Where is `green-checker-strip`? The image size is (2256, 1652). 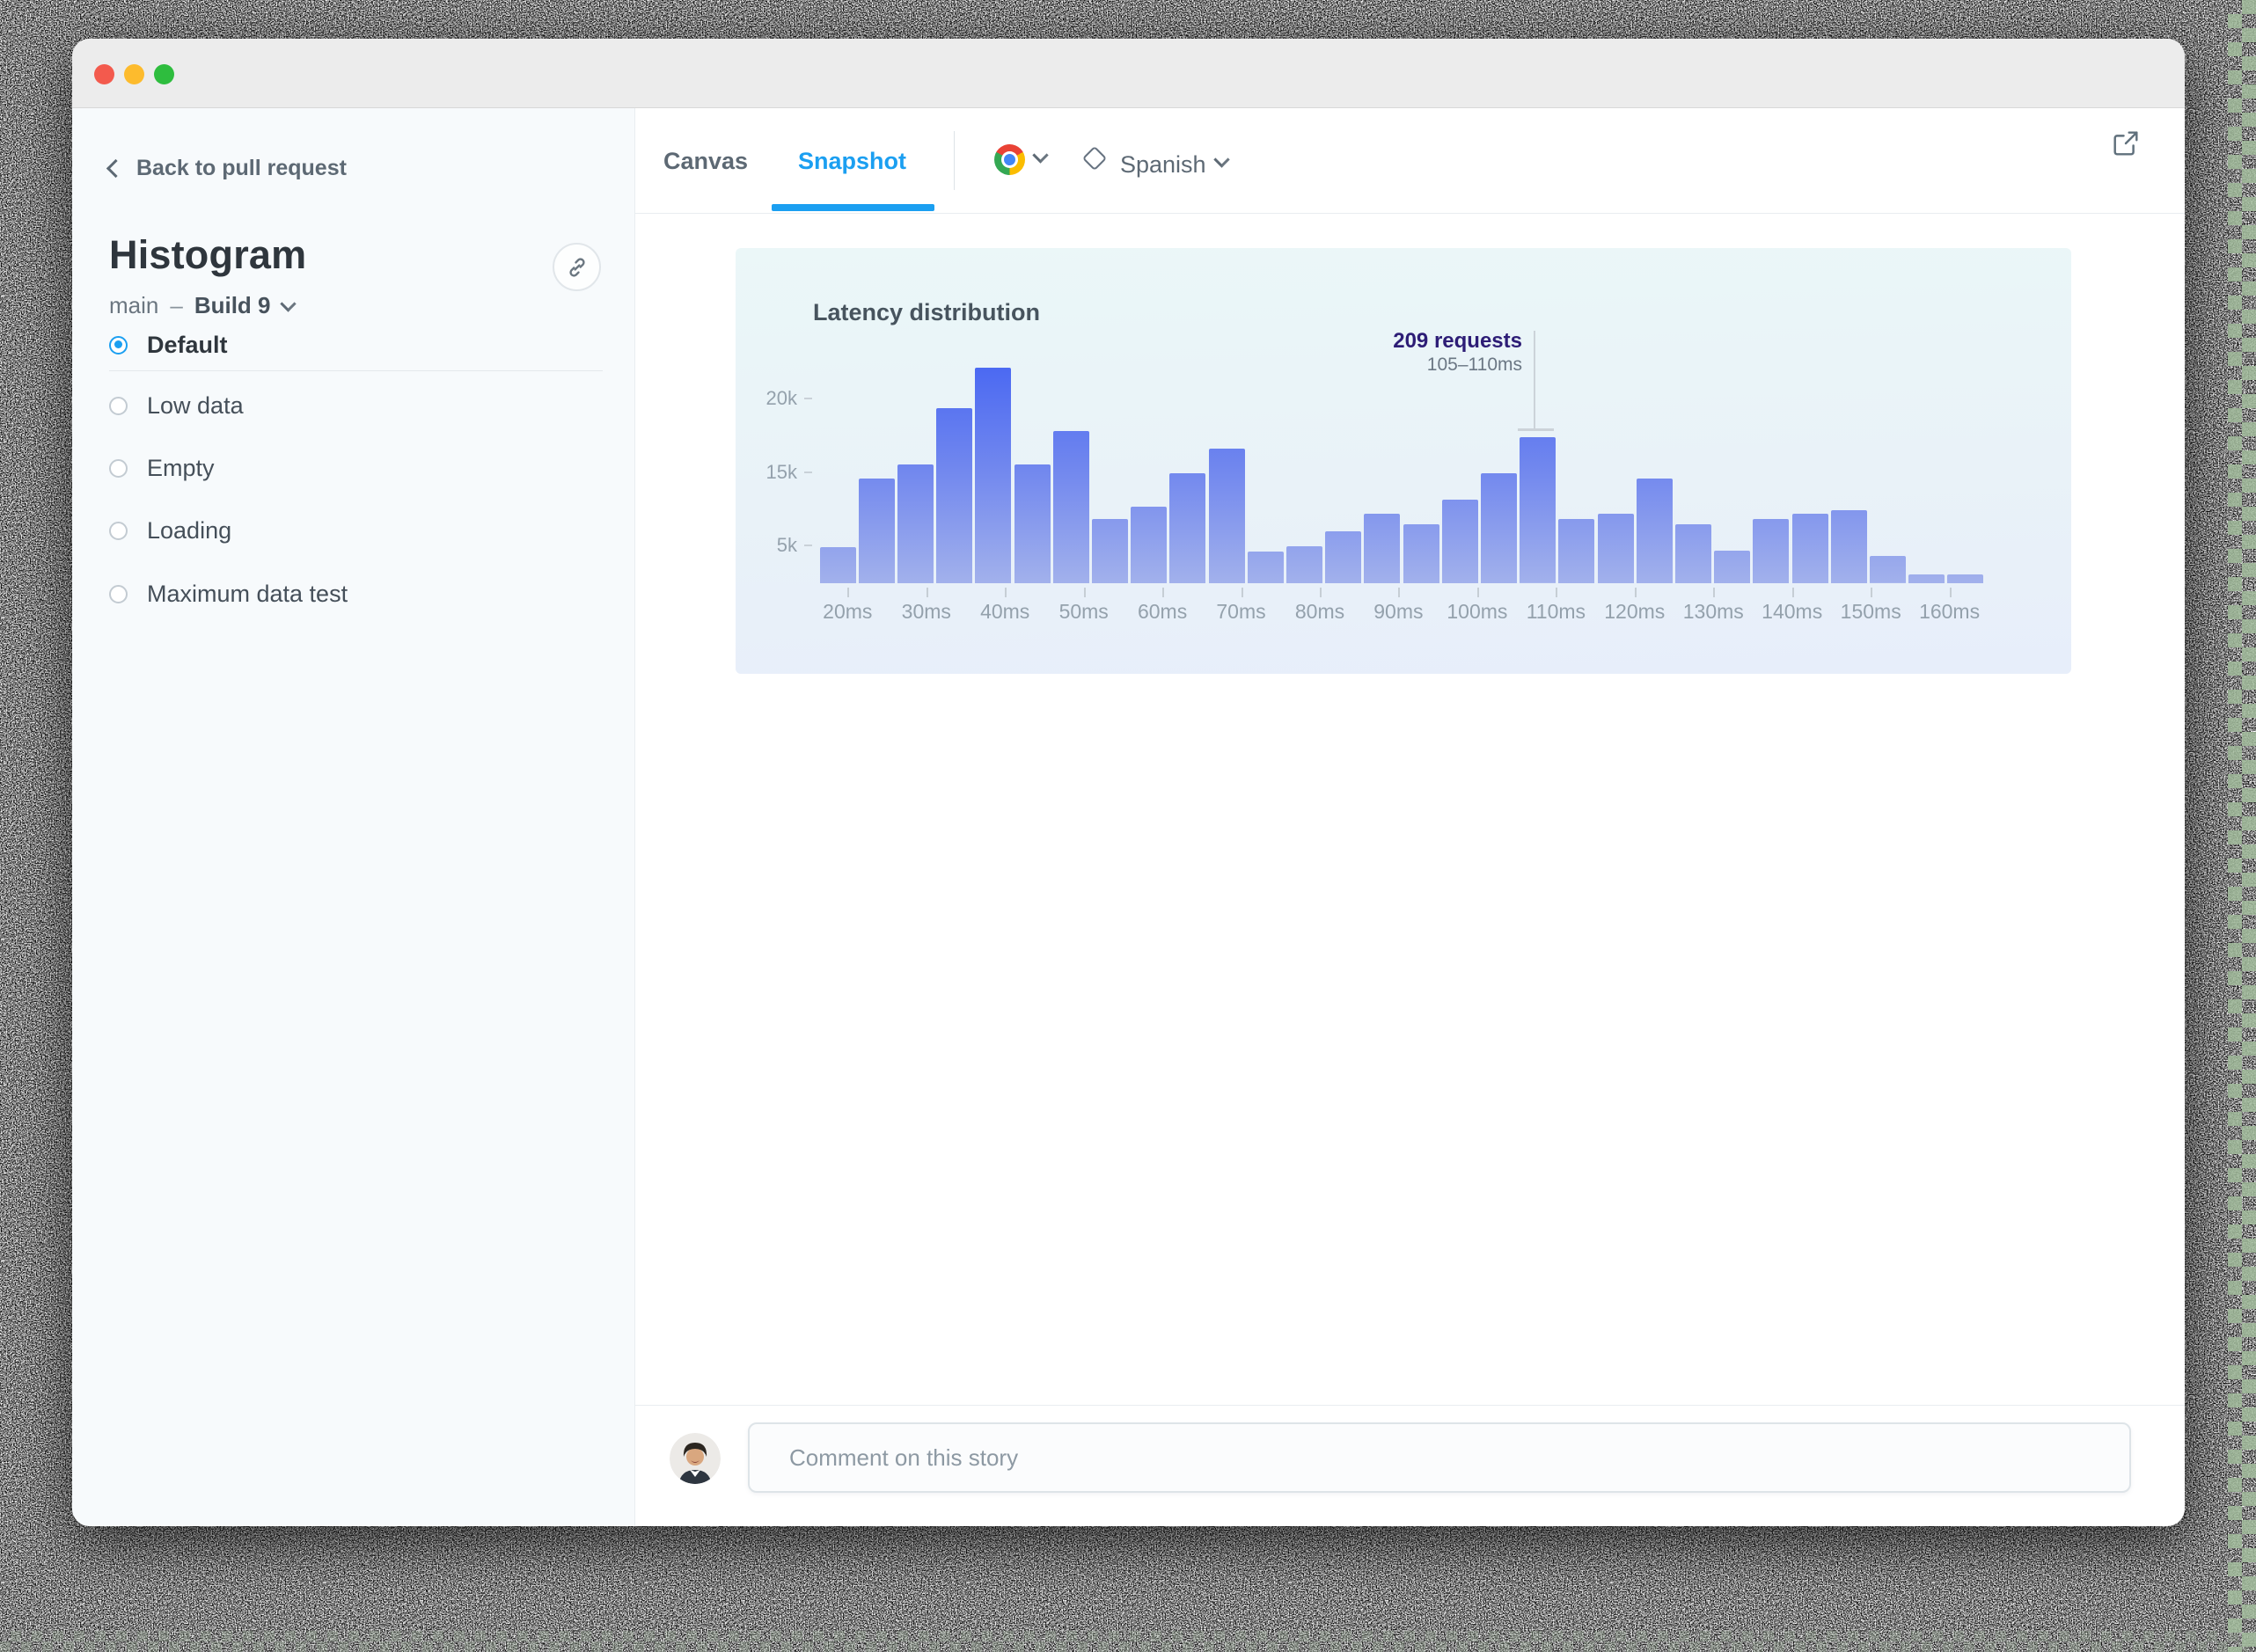 green-checker-strip is located at coordinates (2242, 826).